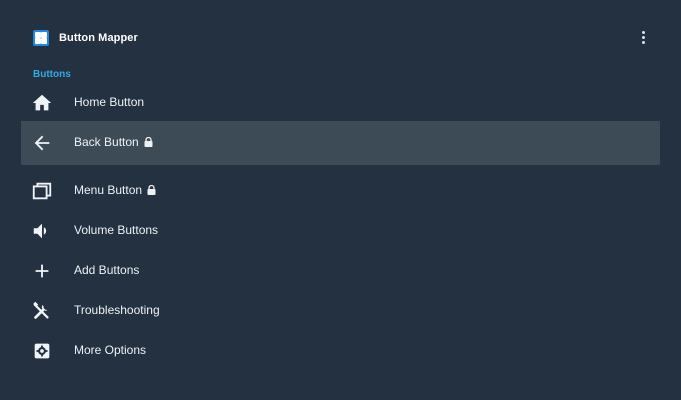 Image resolution: width=681 pixels, height=400 pixels. What do you see at coordinates (115, 190) in the screenshot?
I see `menu-item-label: Menu Button` at bounding box center [115, 190].